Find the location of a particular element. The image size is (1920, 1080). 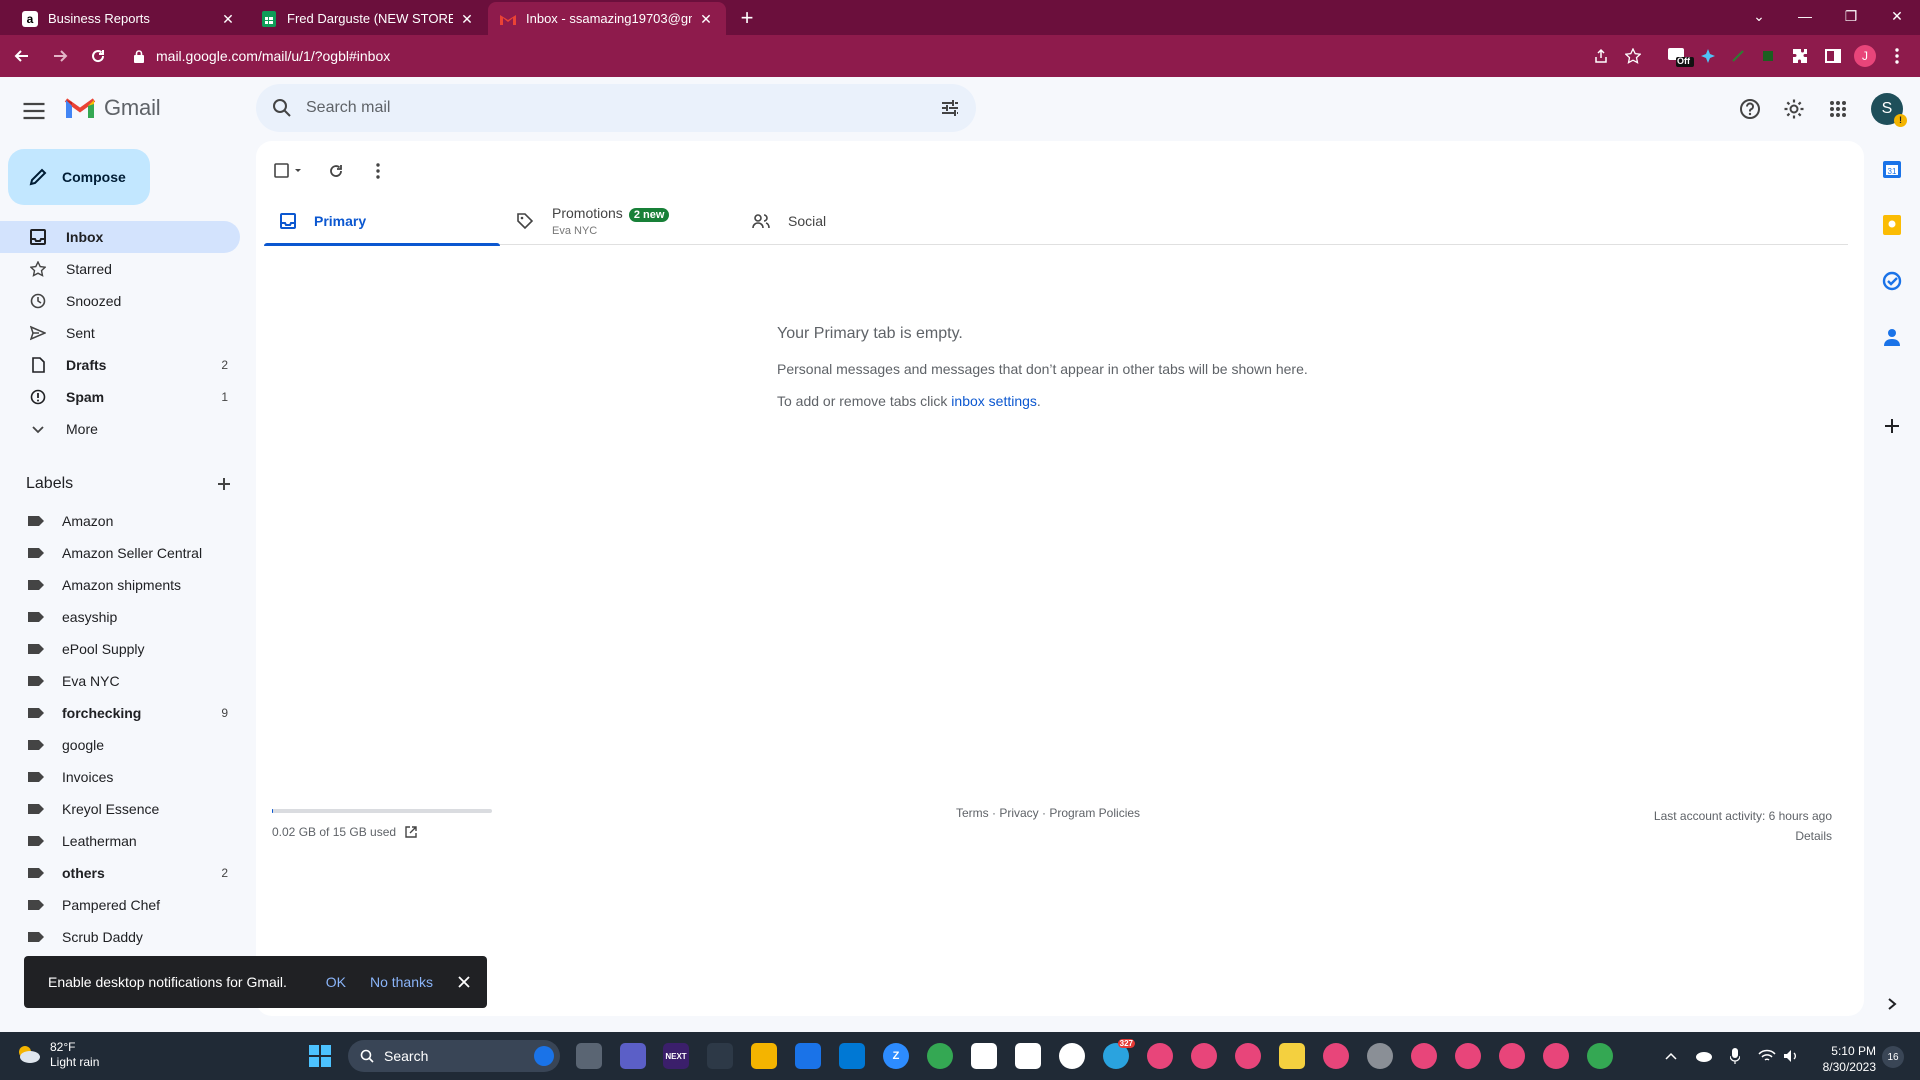

open-external-icon is located at coordinates (407, 832).